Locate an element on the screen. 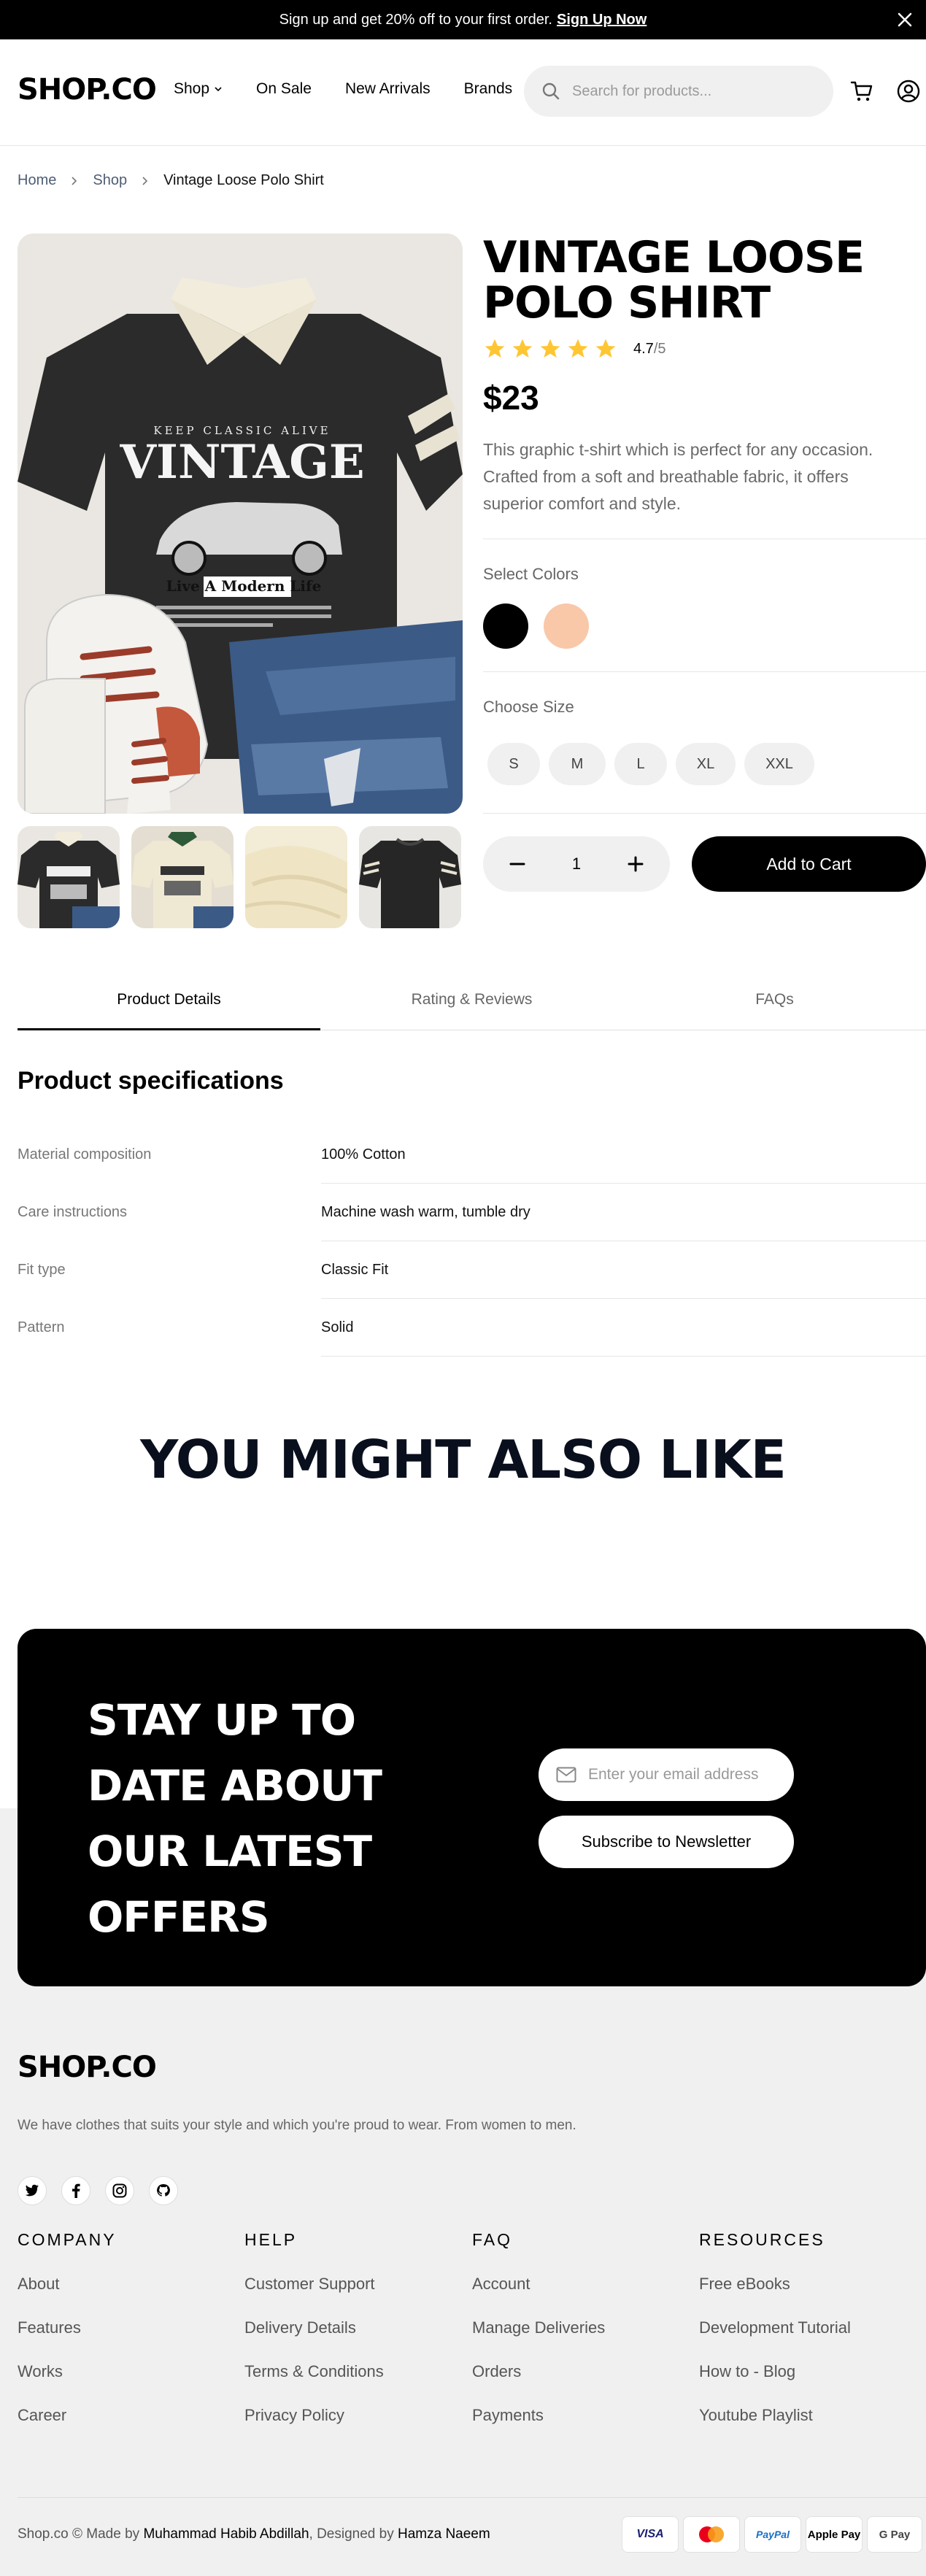  apple-pay-label: Apple Pay is located at coordinates (834, 2534).